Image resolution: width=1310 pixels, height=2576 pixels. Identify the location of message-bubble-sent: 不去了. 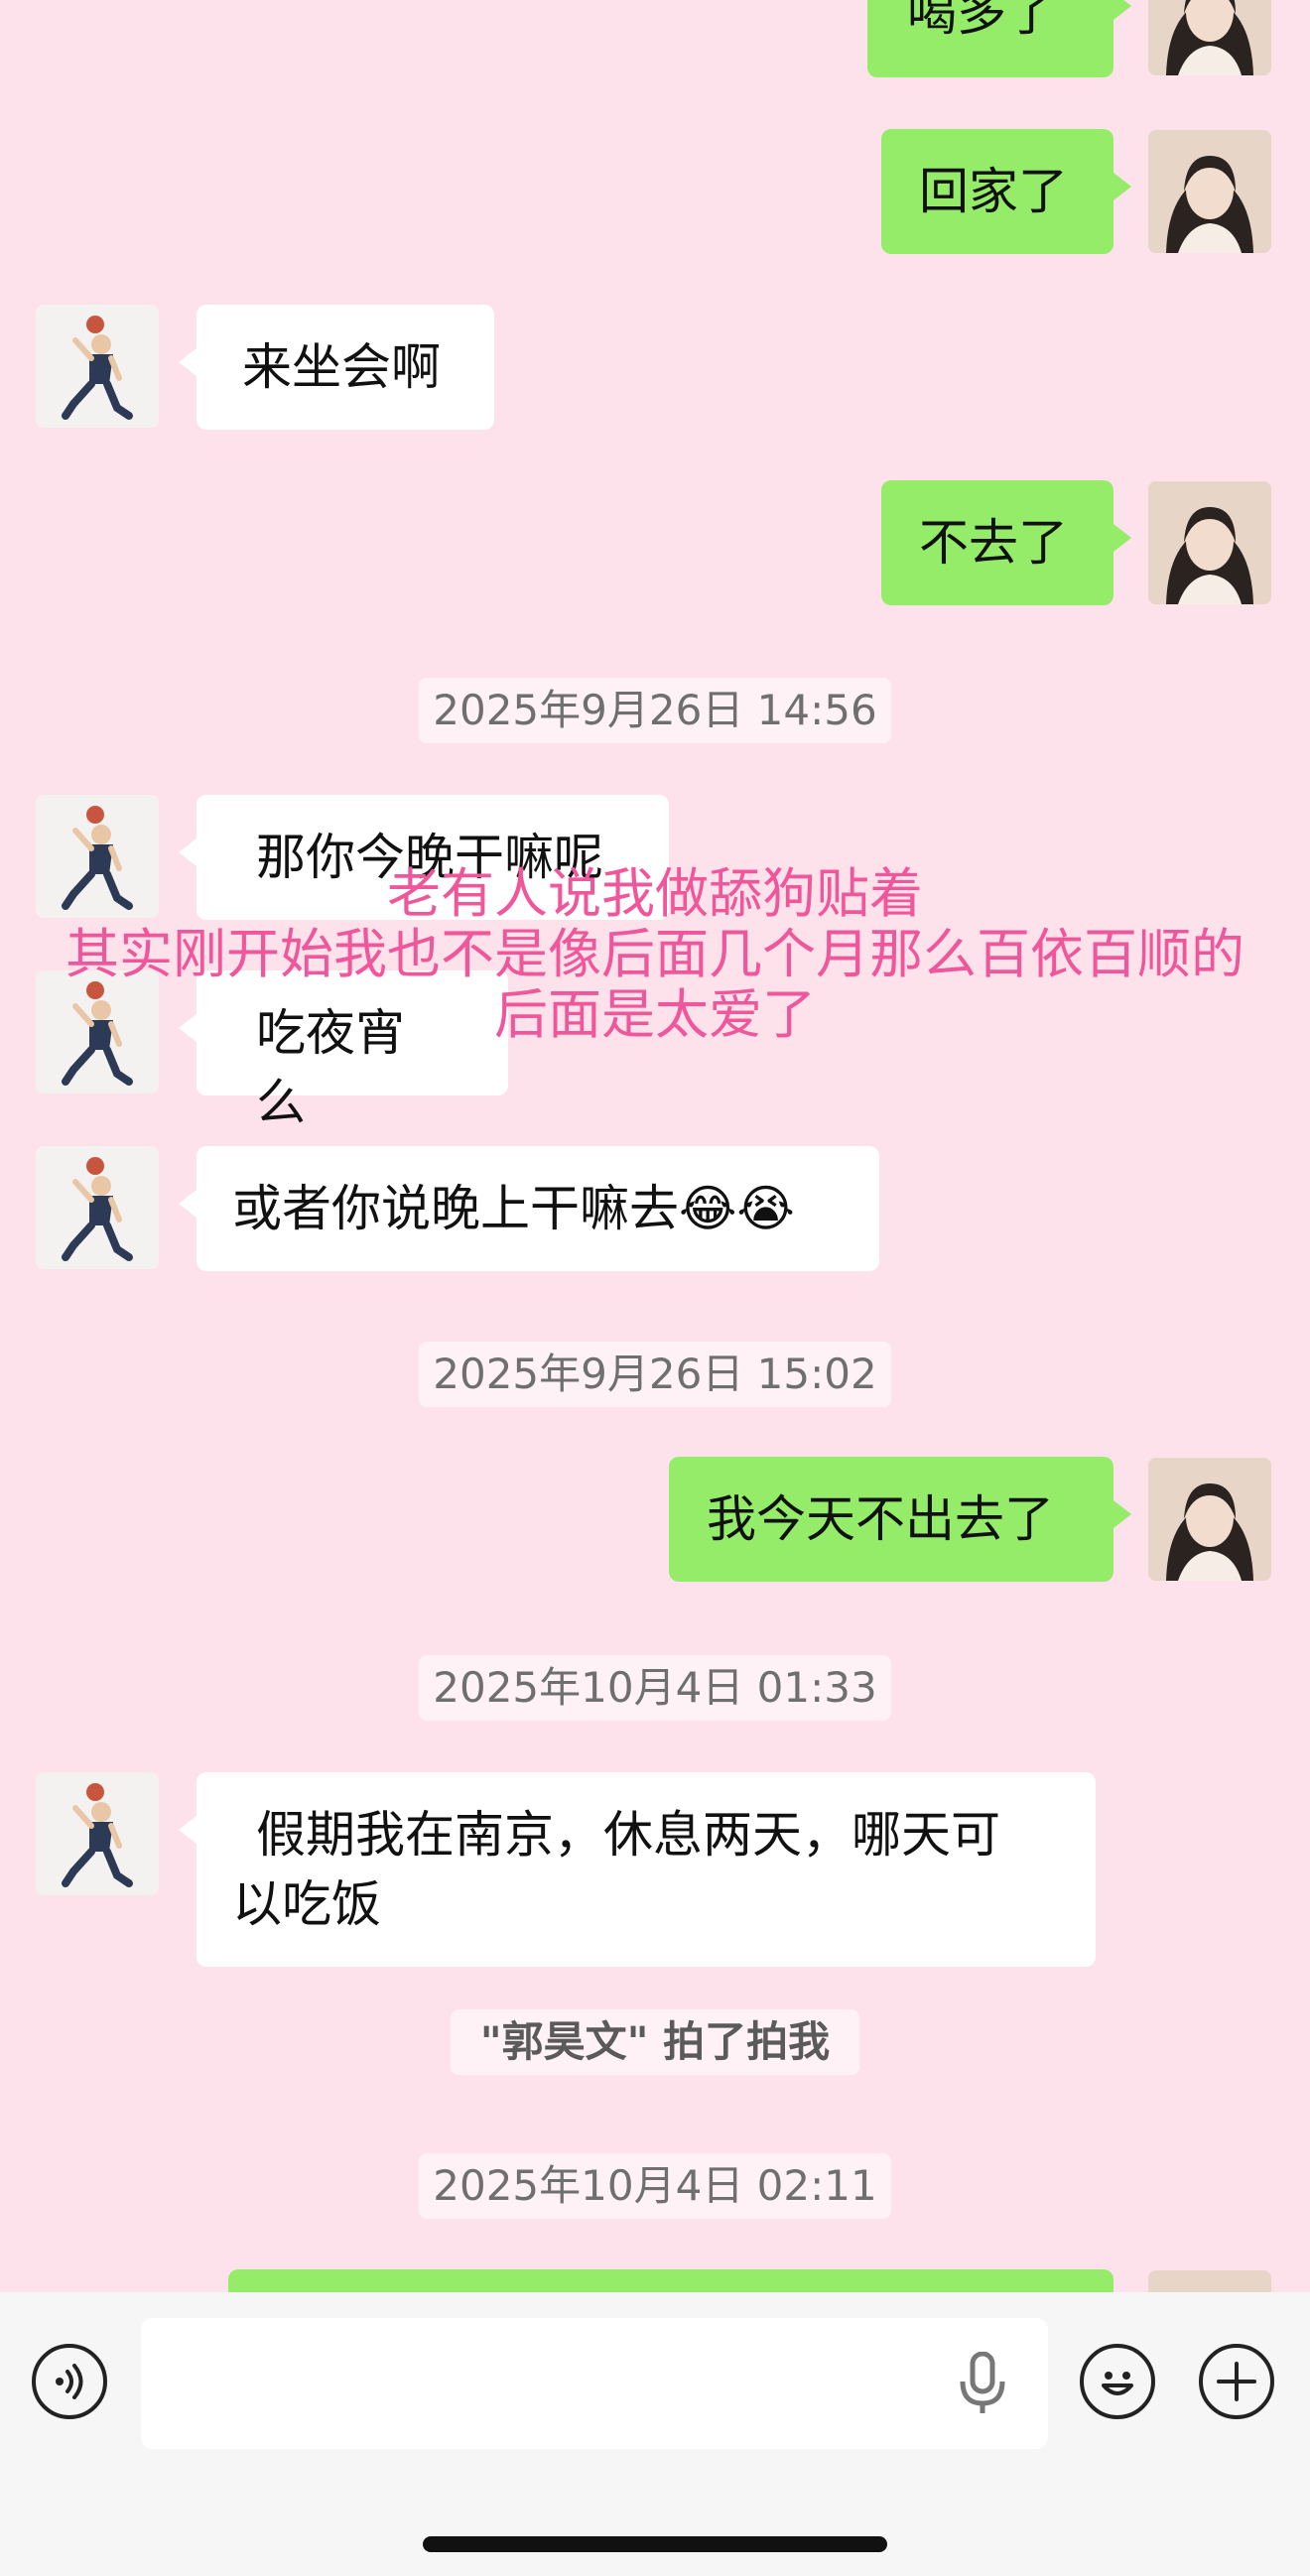
(1006, 543).